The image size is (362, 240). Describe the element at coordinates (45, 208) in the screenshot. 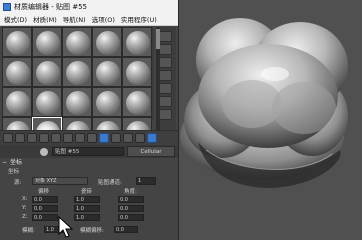

I see `offset-y-field: 0.0` at that location.